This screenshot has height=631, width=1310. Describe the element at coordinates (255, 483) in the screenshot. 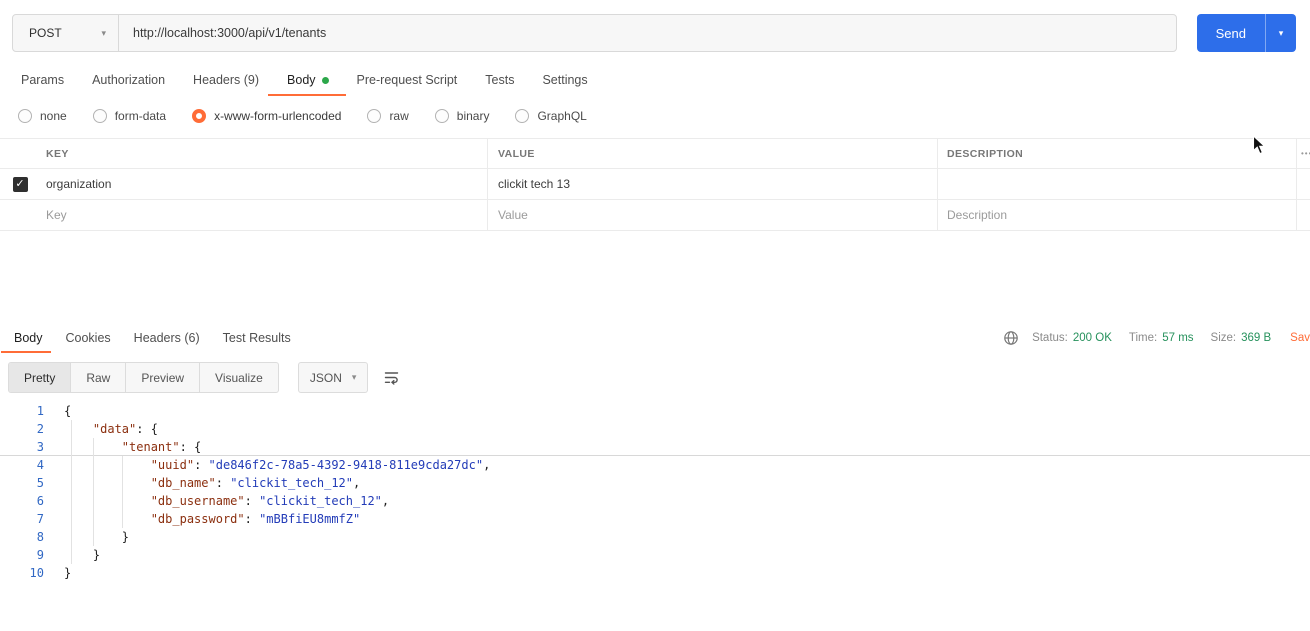

I see `line-content: "db_name": "clickit_tech_12",` at that location.